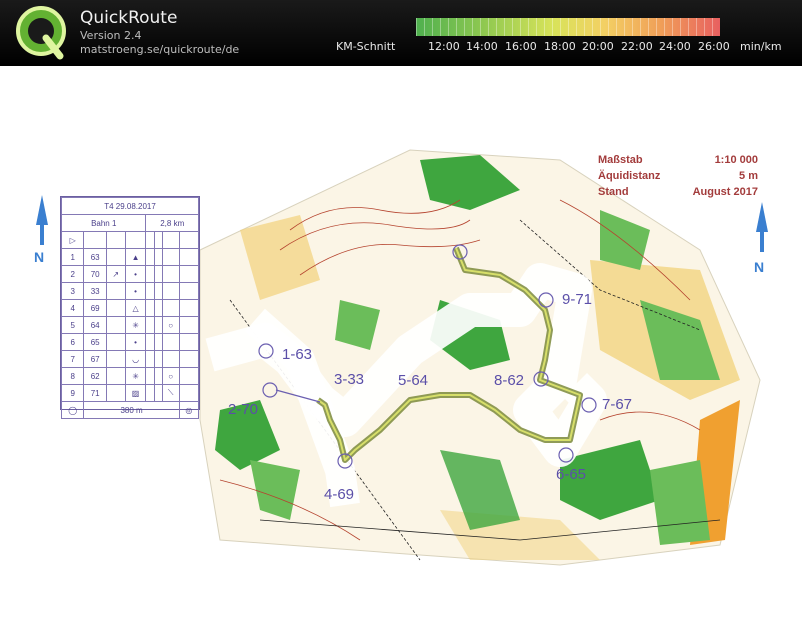 This screenshot has height=637, width=802. What do you see at coordinates (95, 393) in the screenshot?
I see `card-row-code: 71` at bounding box center [95, 393].